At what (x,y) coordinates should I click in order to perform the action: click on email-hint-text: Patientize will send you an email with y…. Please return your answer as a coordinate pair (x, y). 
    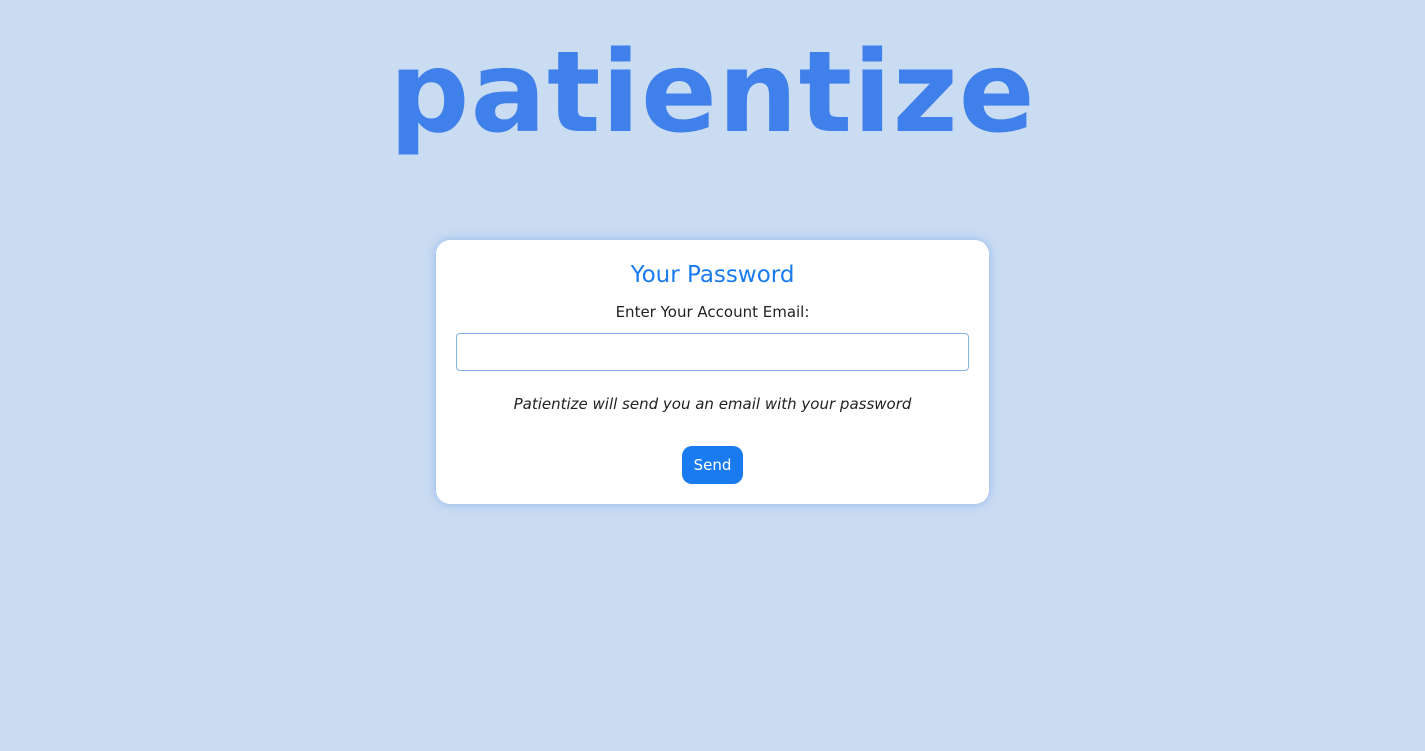
    Looking at the image, I should click on (712, 404).